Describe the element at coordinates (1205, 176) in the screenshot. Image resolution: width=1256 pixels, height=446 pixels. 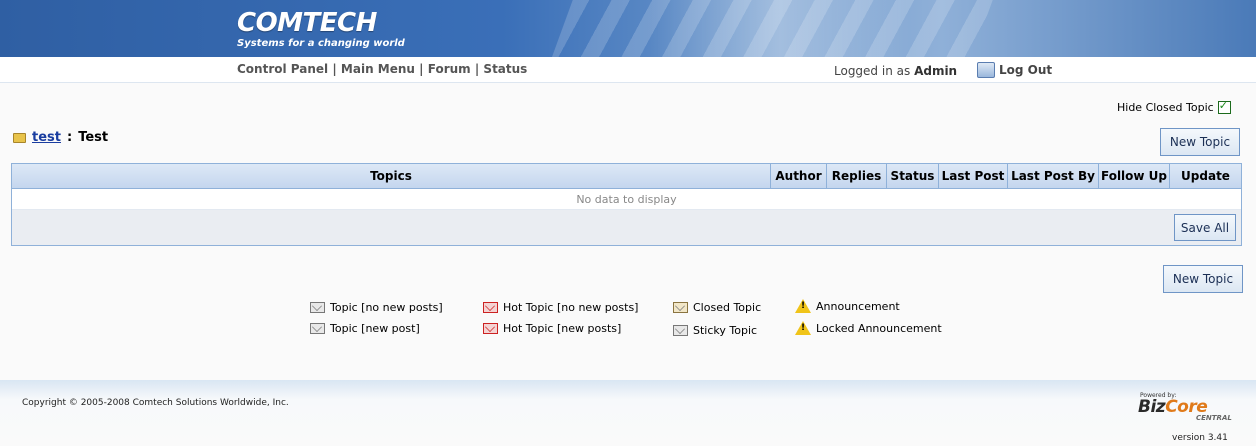
I see `col-update: Update` at that location.